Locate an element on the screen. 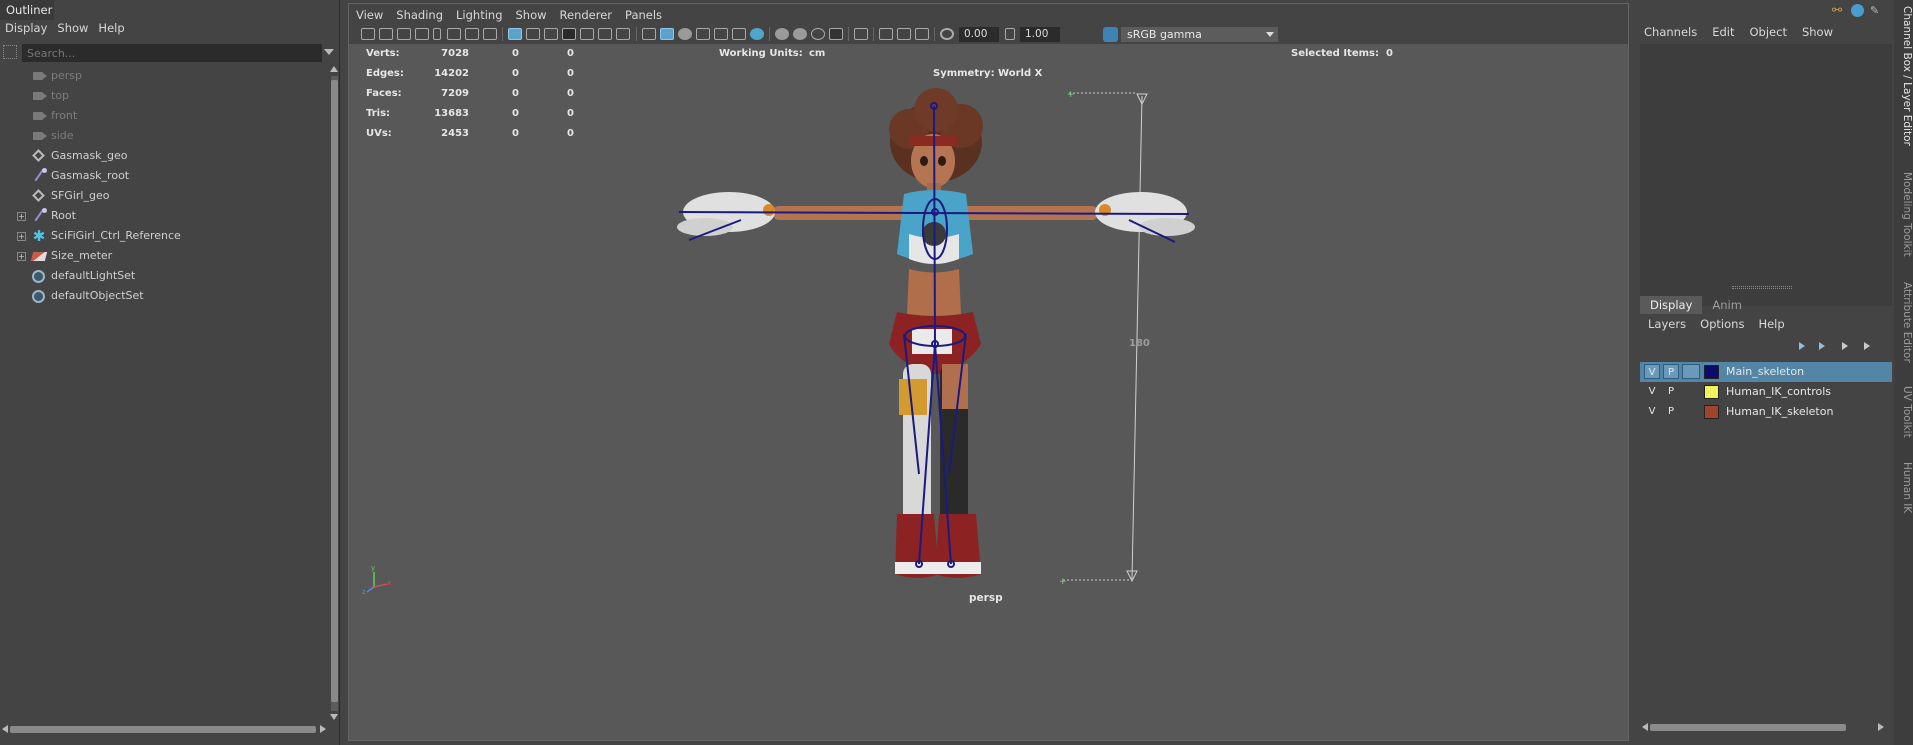 This screenshot has height=745, width=1913. gate-mask-icon is located at coordinates (569, 34).